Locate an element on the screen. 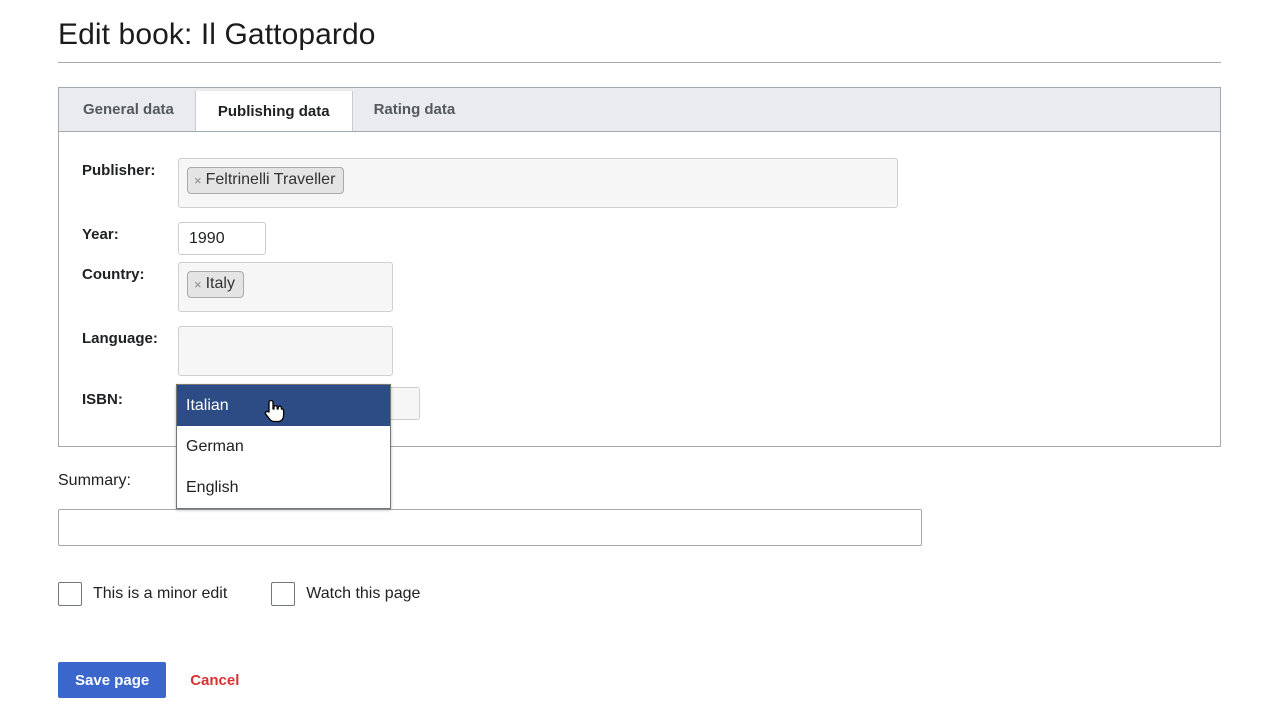 This screenshot has width=1279, height=719. year-label: Year: is located at coordinates (100, 234).